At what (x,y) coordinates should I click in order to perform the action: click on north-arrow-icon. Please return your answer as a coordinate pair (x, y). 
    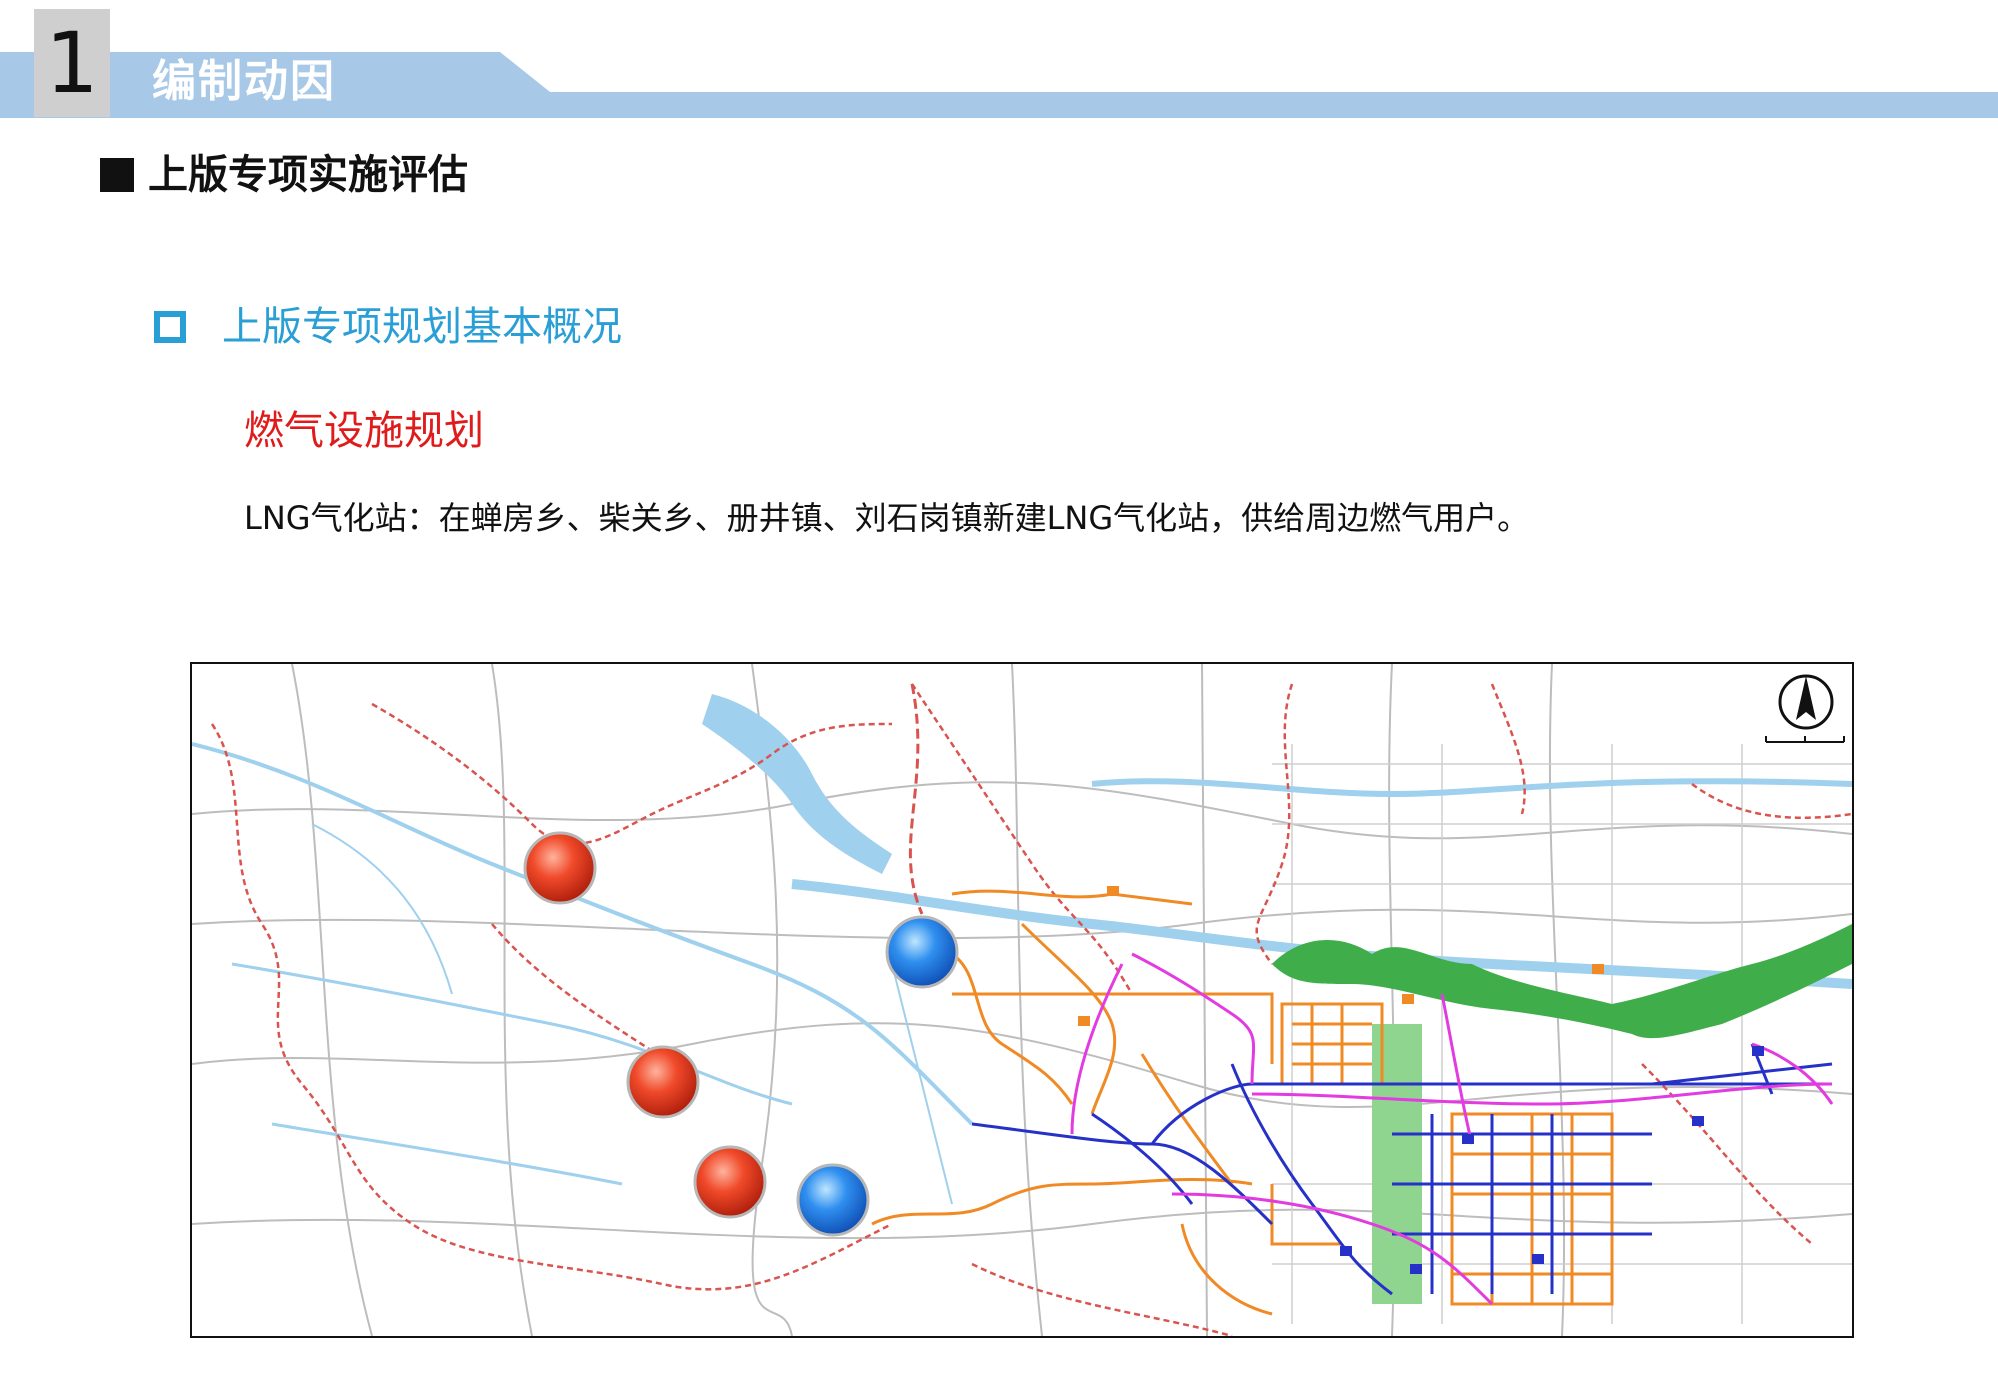
    Looking at the image, I should click on (1805, 708).